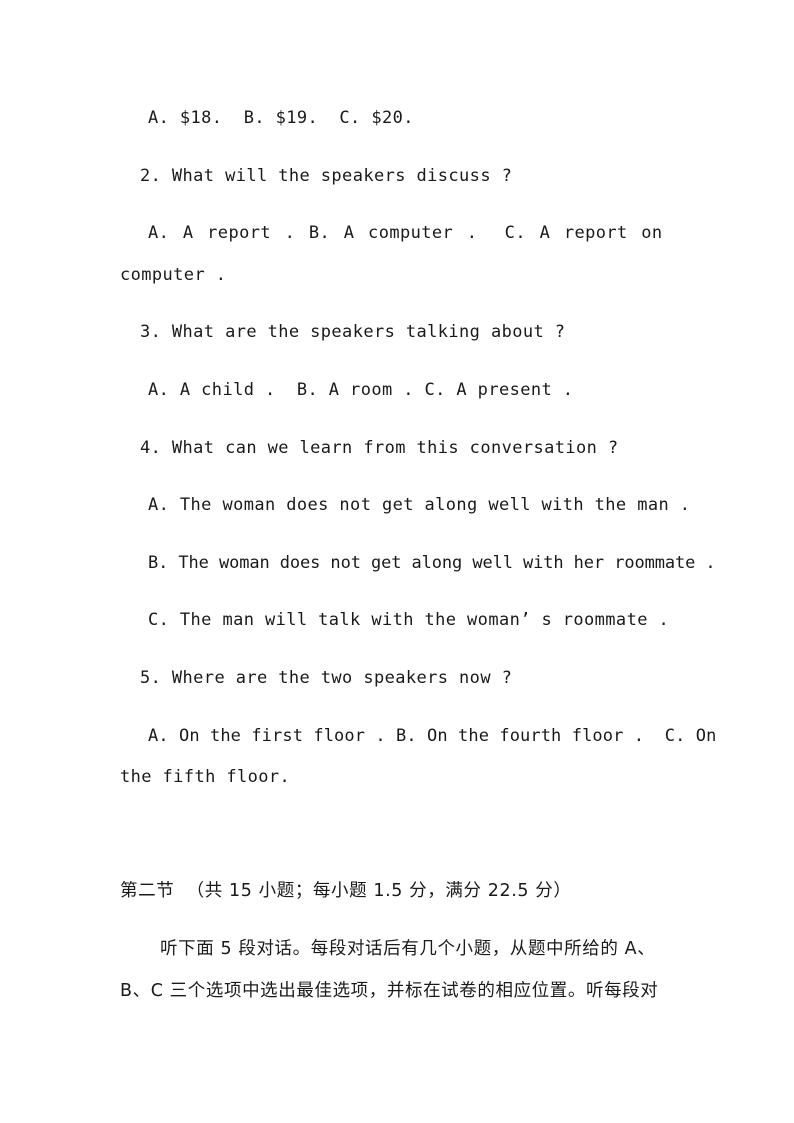 The image size is (794, 1123). What do you see at coordinates (173, 275) in the screenshot?
I see `q2-options-line2: computer .` at bounding box center [173, 275].